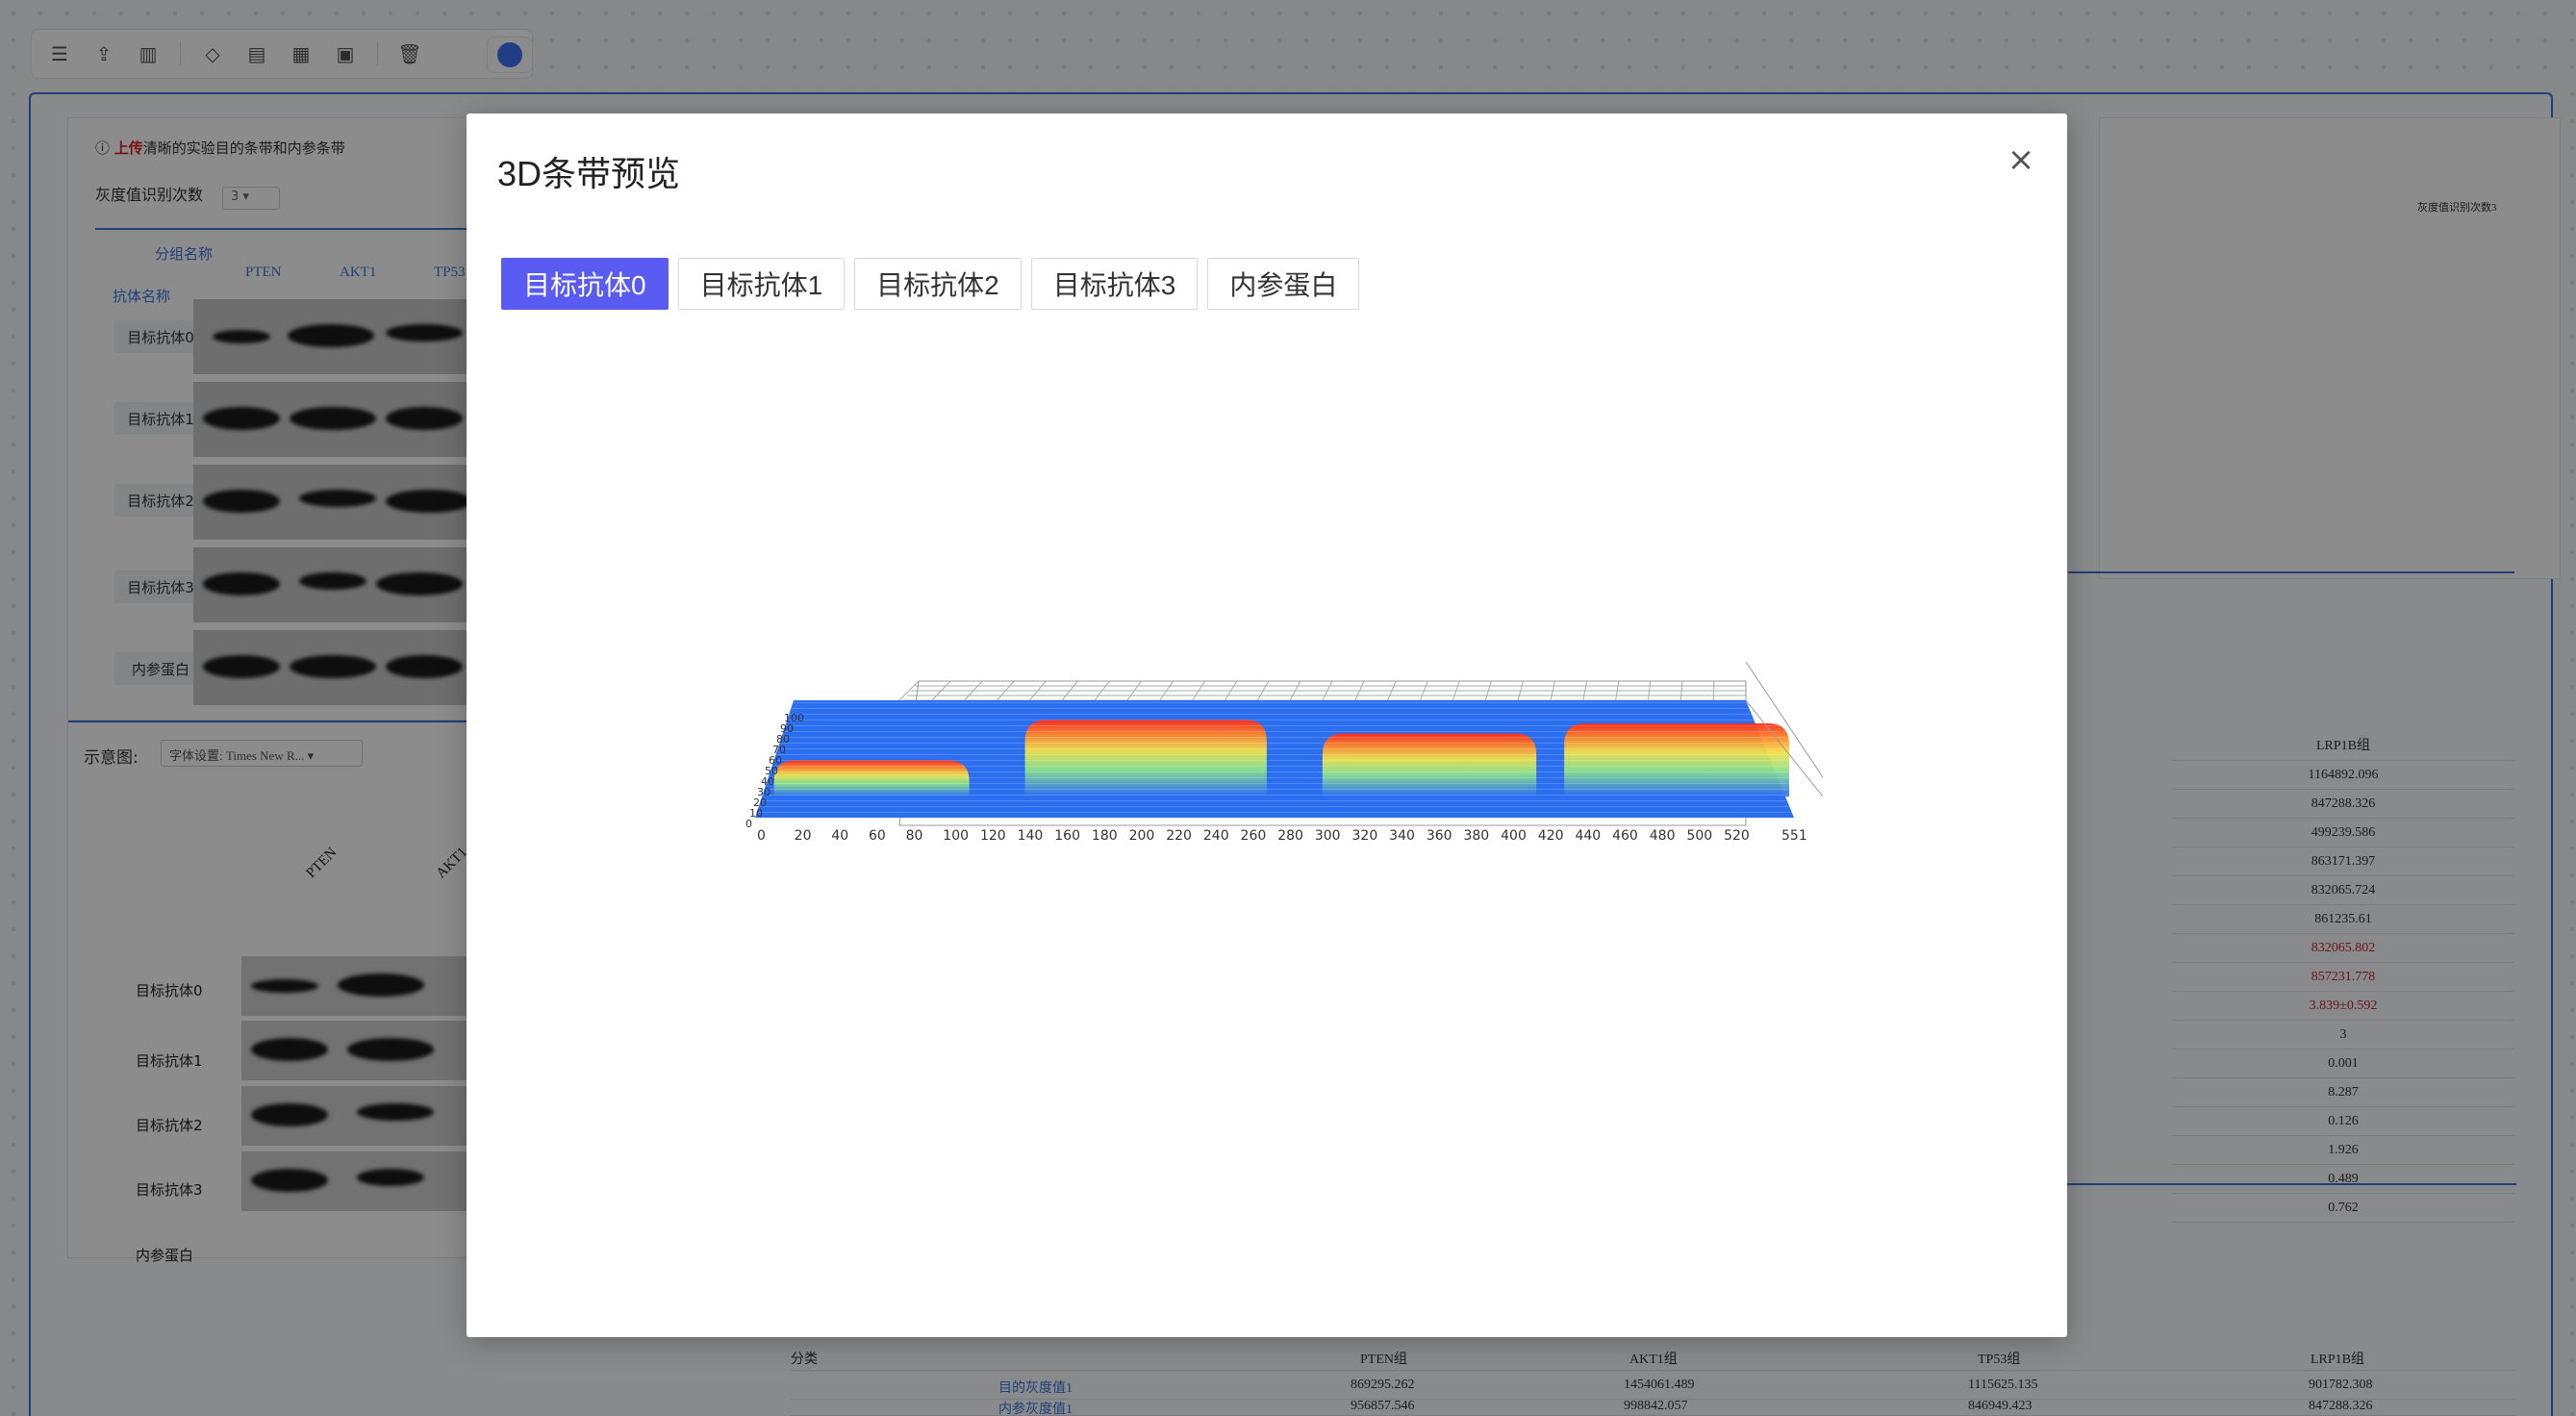 The width and height of the screenshot is (2576, 1416). I want to click on x-tick-label: 280, so click(1290, 836).